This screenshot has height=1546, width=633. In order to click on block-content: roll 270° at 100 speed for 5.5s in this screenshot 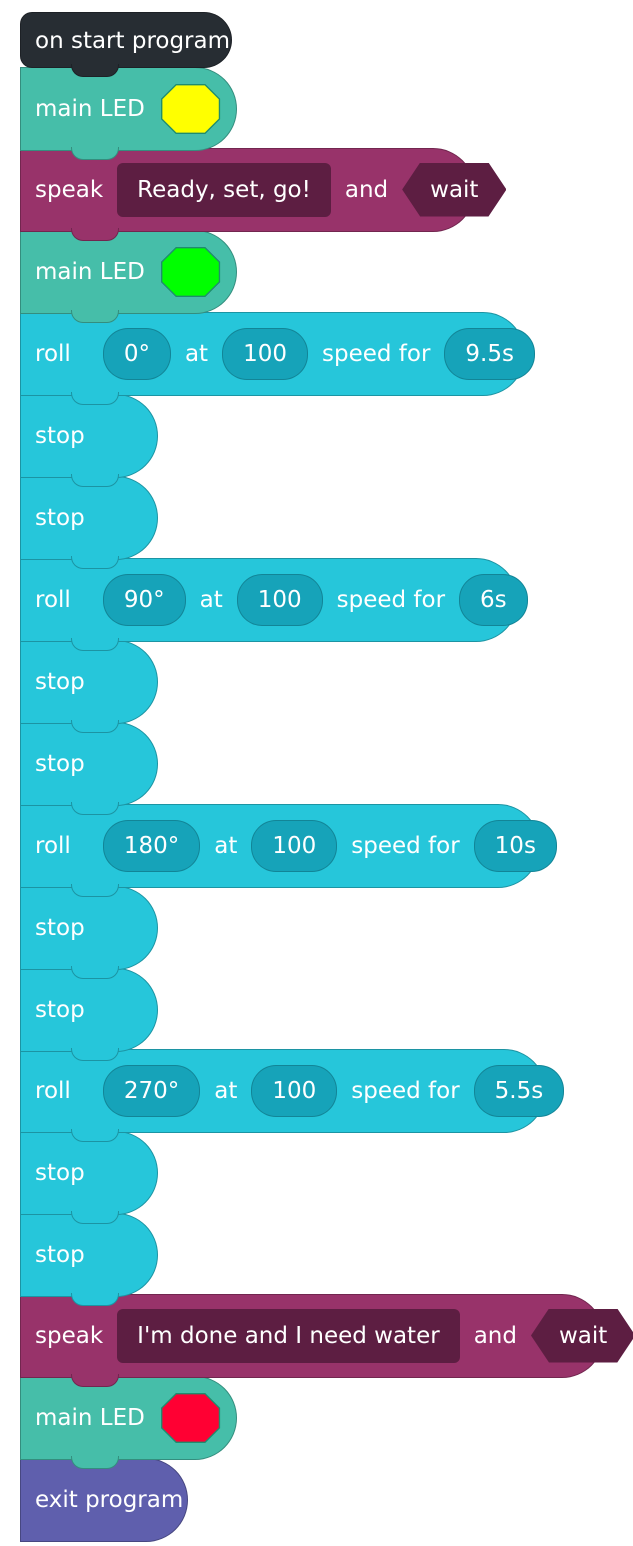, I will do `click(300, 1090)`.